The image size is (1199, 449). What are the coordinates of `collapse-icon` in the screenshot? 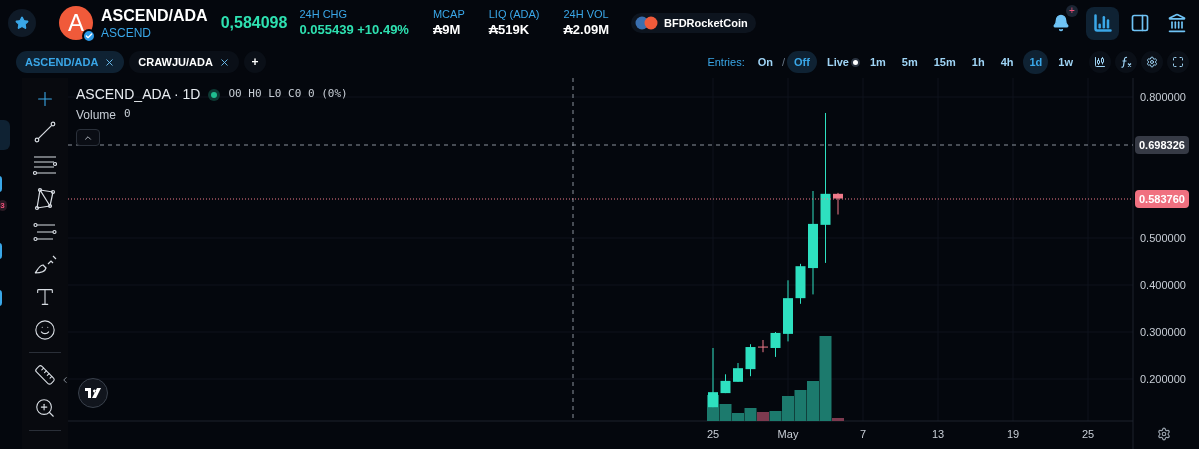 It's located at (65, 380).